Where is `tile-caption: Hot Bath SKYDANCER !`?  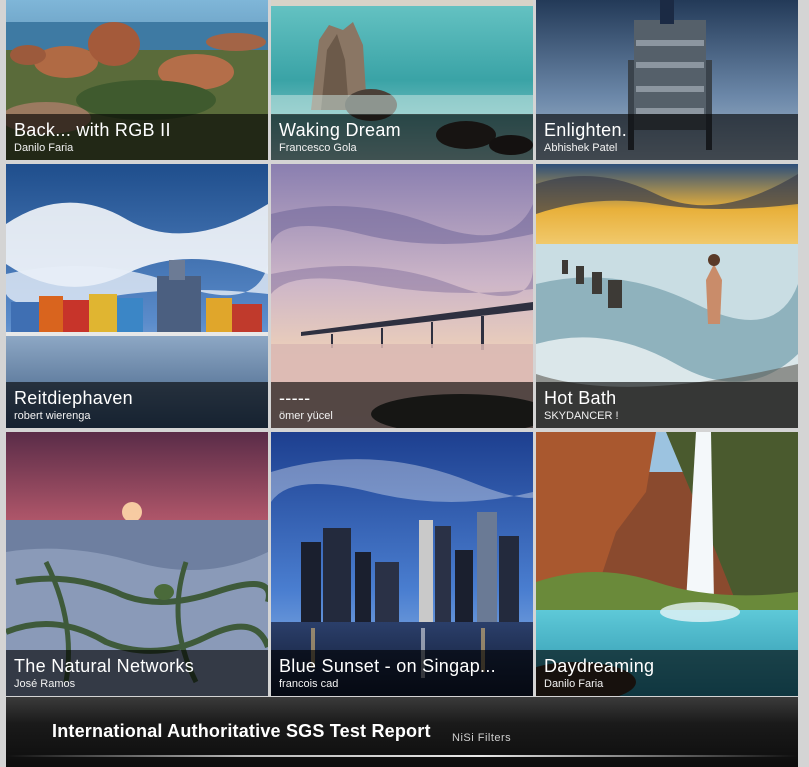 tile-caption: Hot Bath SKYDANCER ! is located at coordinates (667, 405).